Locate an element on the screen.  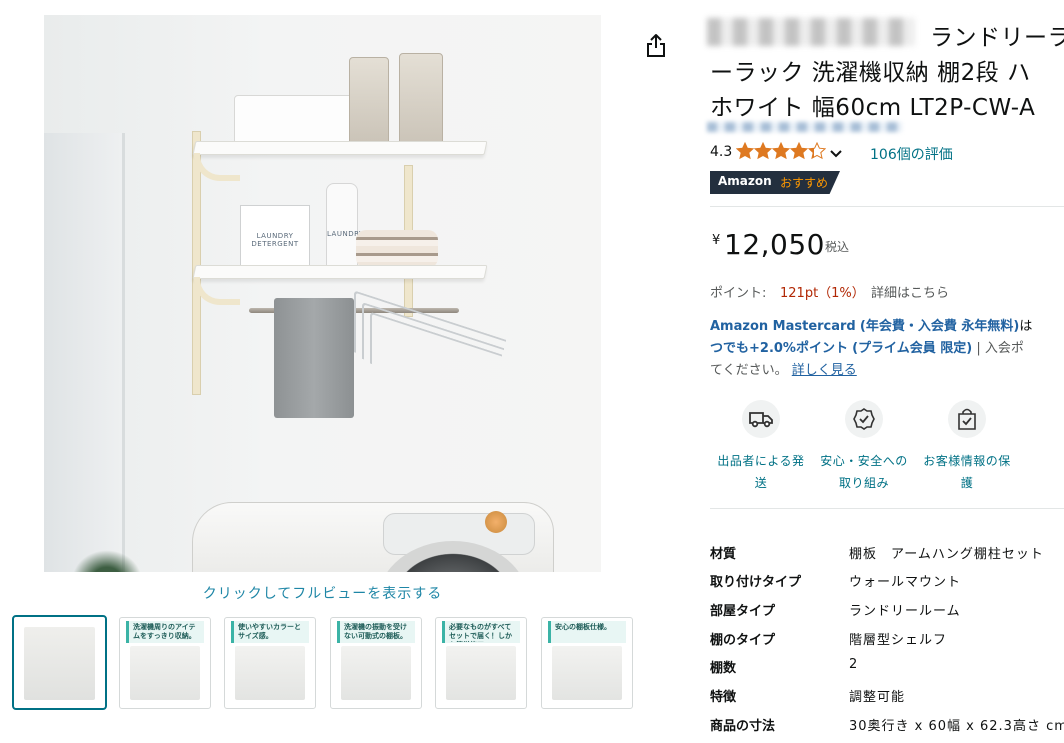
thumbnail-3: 使いやすいカラーとサイズ感。 is located at coordinates (270, 663).